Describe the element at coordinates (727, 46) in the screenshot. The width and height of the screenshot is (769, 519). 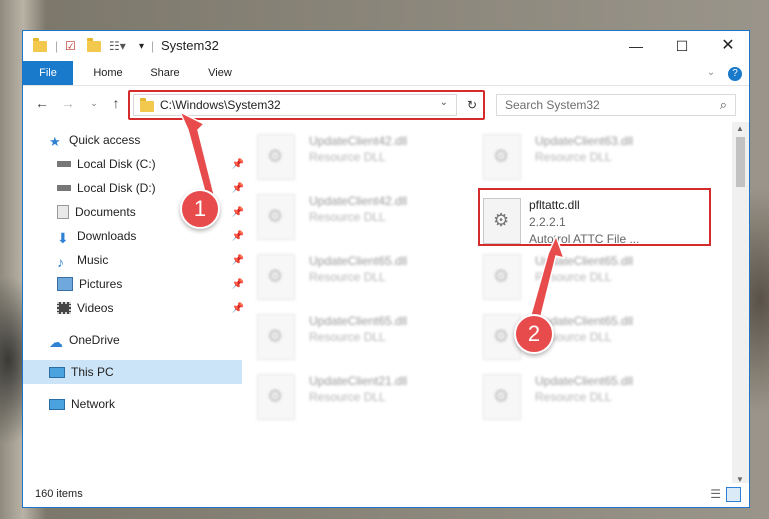
I see `close-button: ✕` at that location.